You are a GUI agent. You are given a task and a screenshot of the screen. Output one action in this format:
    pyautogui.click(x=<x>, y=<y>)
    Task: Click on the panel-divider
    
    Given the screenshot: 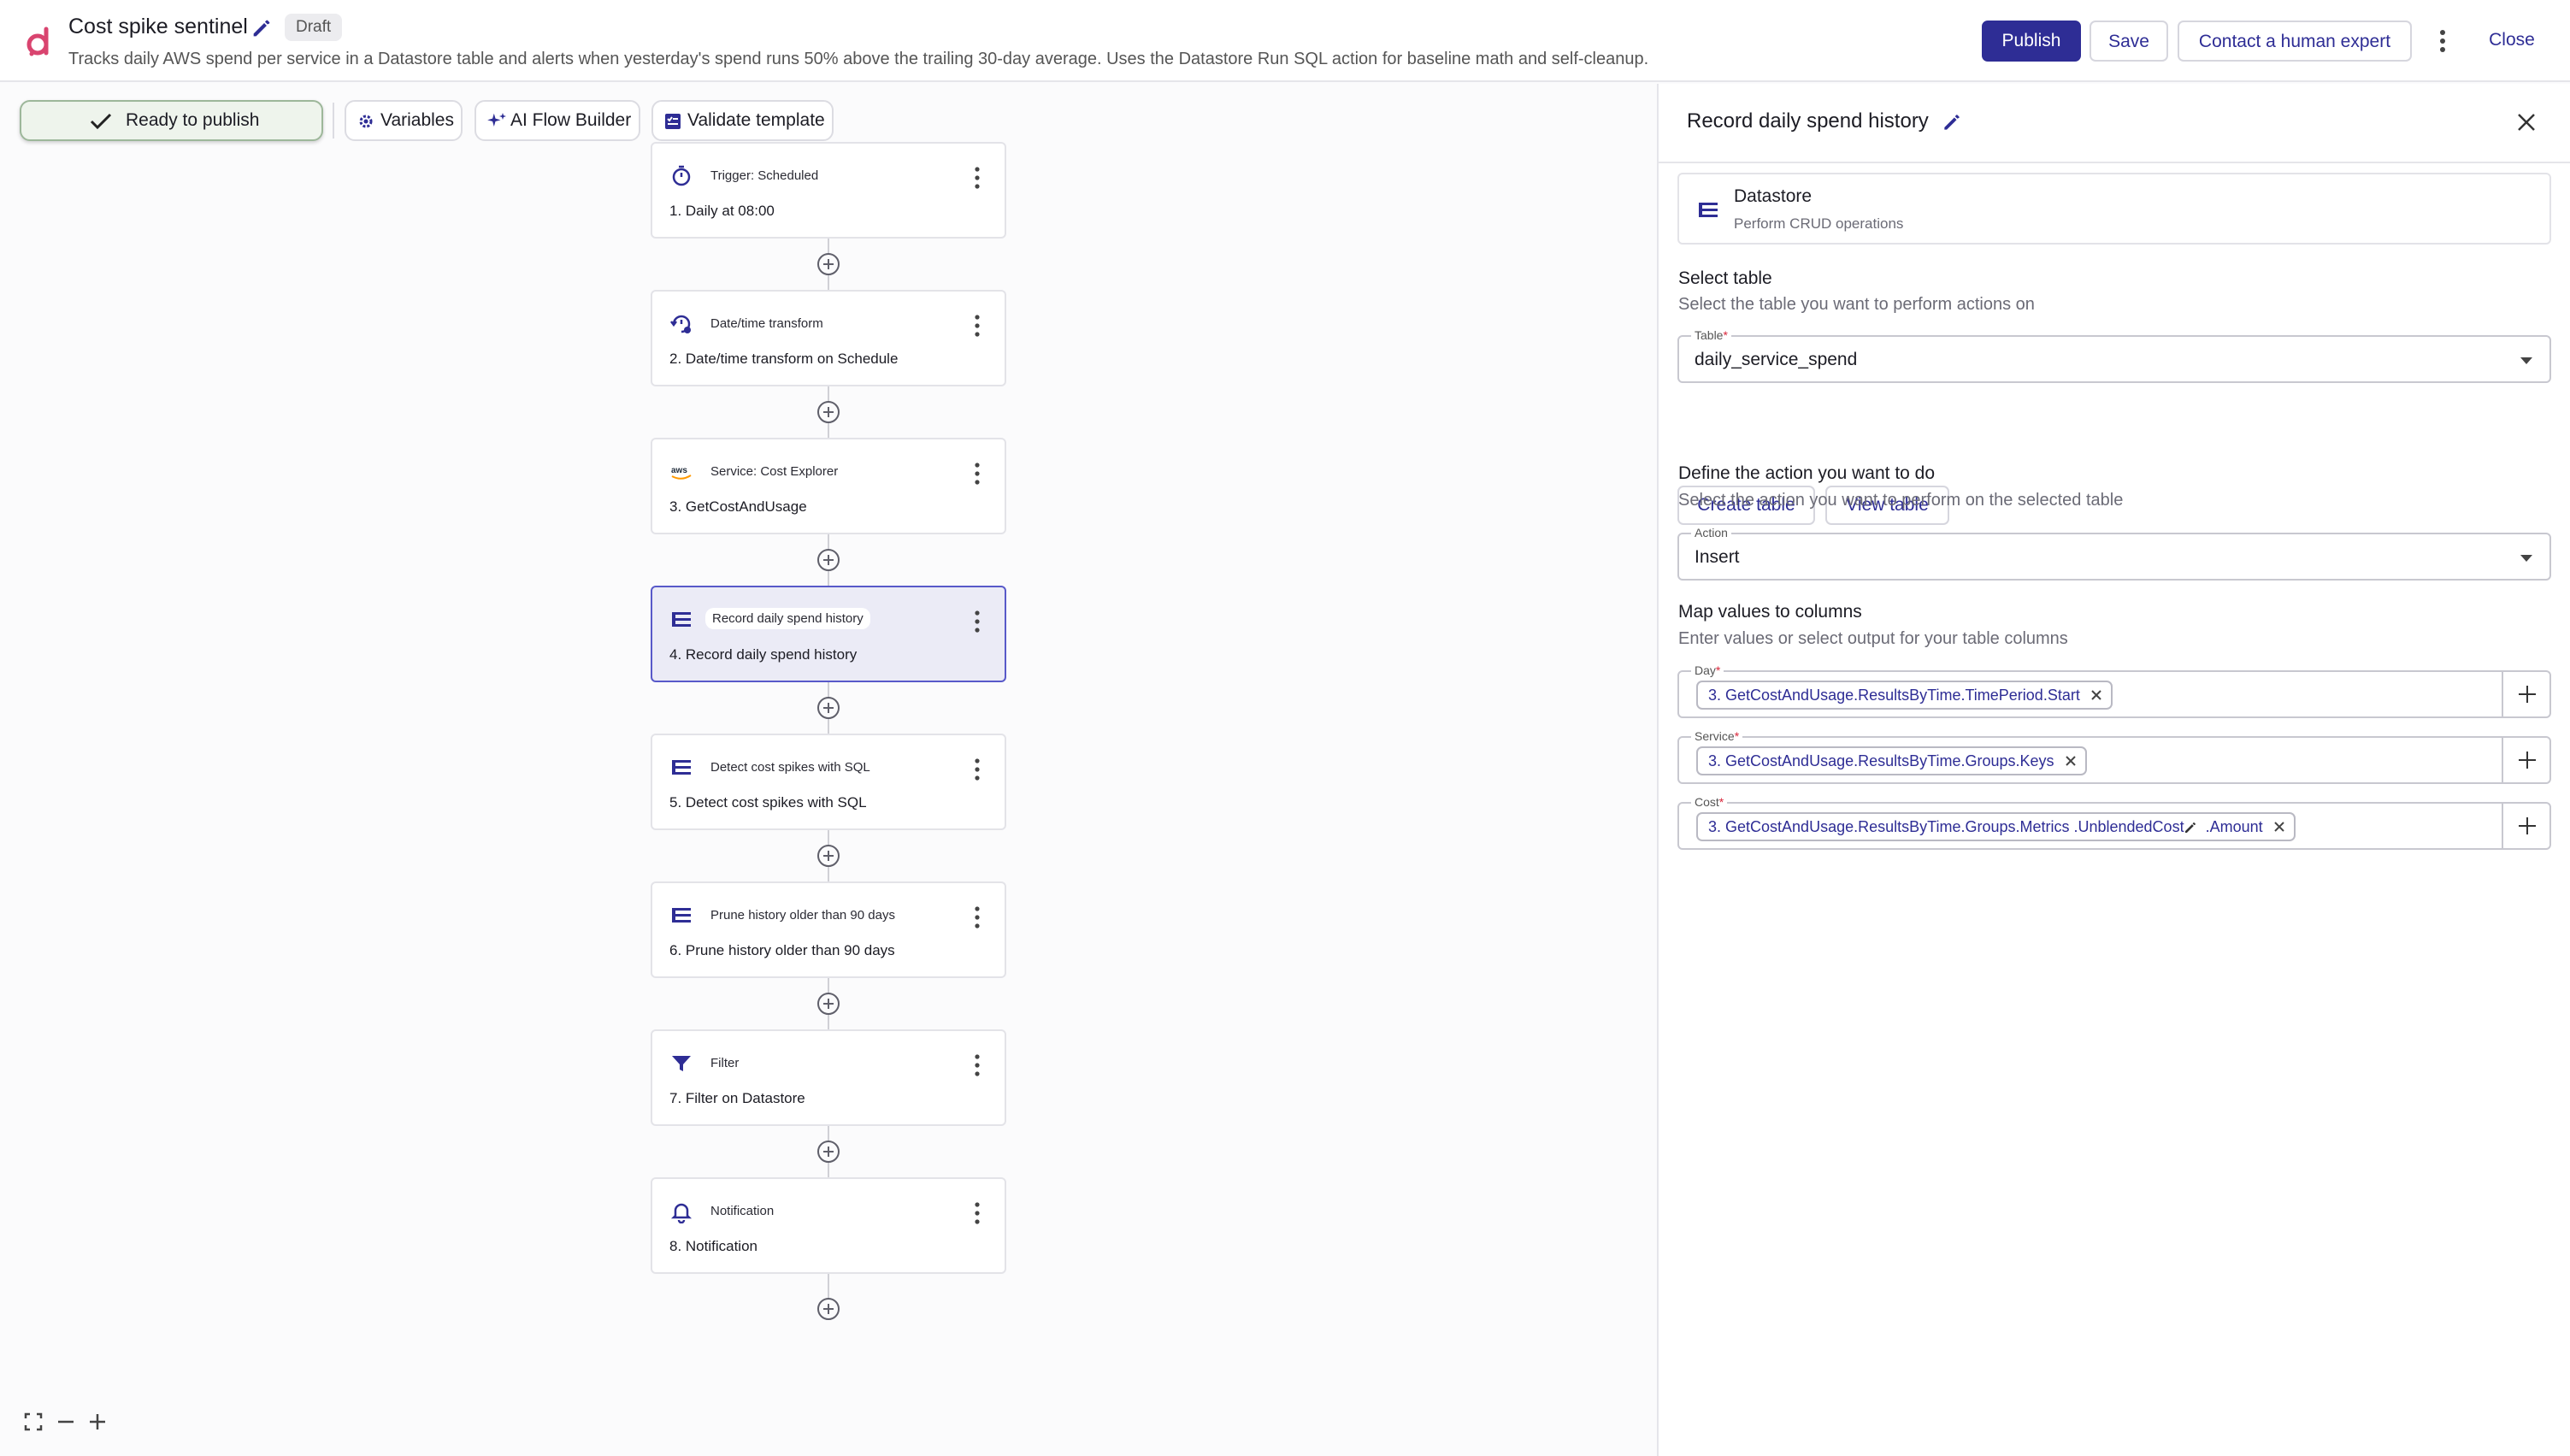 What is the action you would take?
    pyautogui.click(x=2114, y=162)
    